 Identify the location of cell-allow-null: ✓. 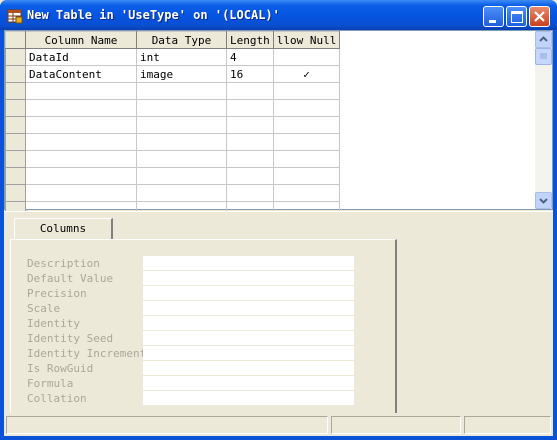
(306, 74).